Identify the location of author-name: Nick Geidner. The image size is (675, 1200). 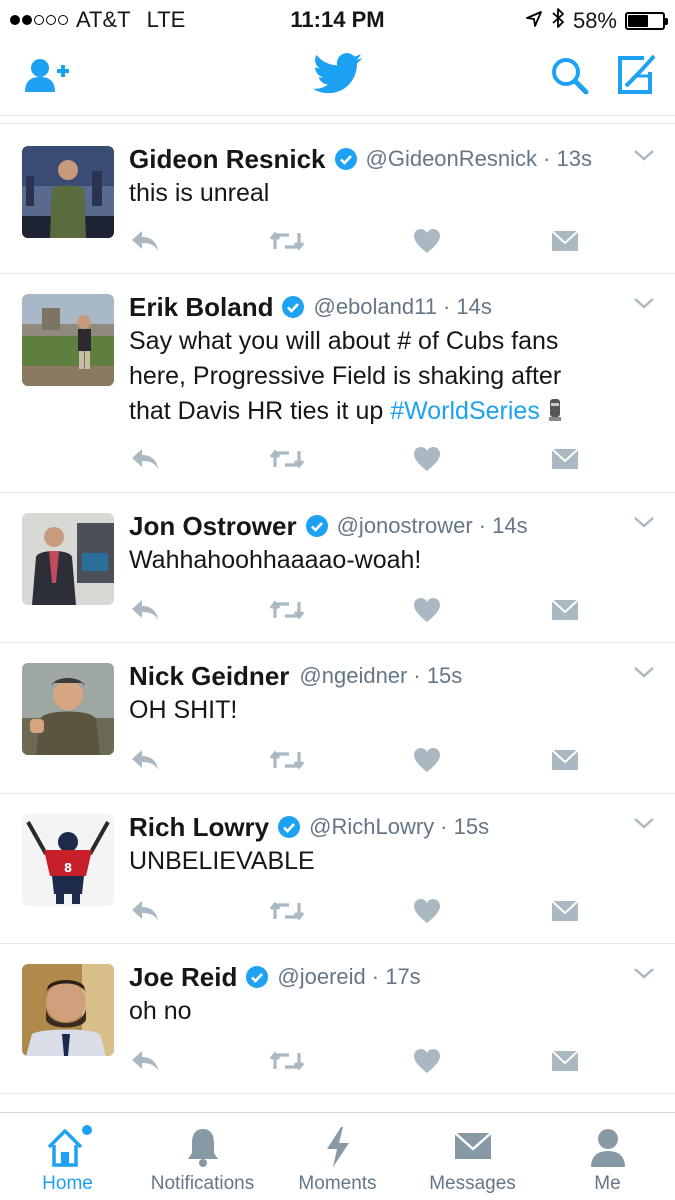
(209, 676).